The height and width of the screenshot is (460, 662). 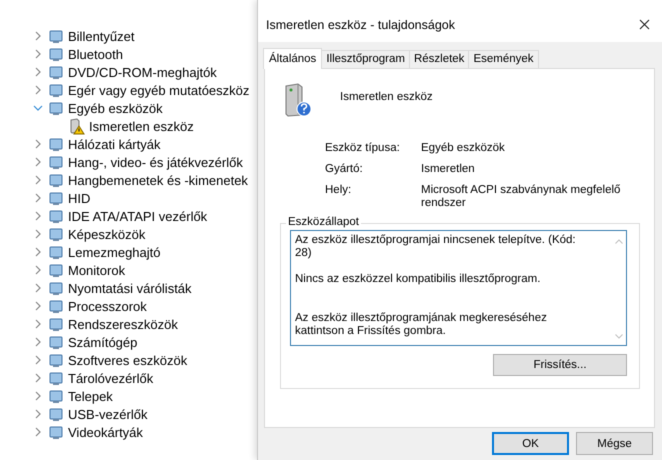 What do you see at coordinates (138, 216) in the screenshot?
I see `tree-item-label: IDE ATA/ATAPI vezérlők` at bounding box center [138, 216].